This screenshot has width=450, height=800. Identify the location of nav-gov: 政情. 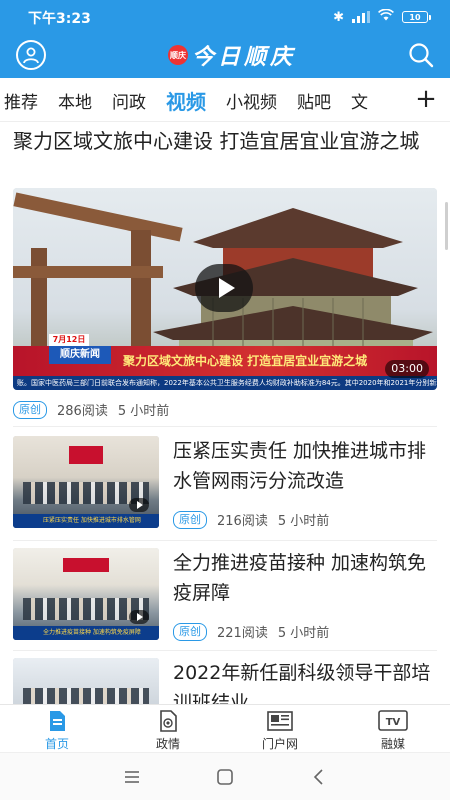
(168, 729).